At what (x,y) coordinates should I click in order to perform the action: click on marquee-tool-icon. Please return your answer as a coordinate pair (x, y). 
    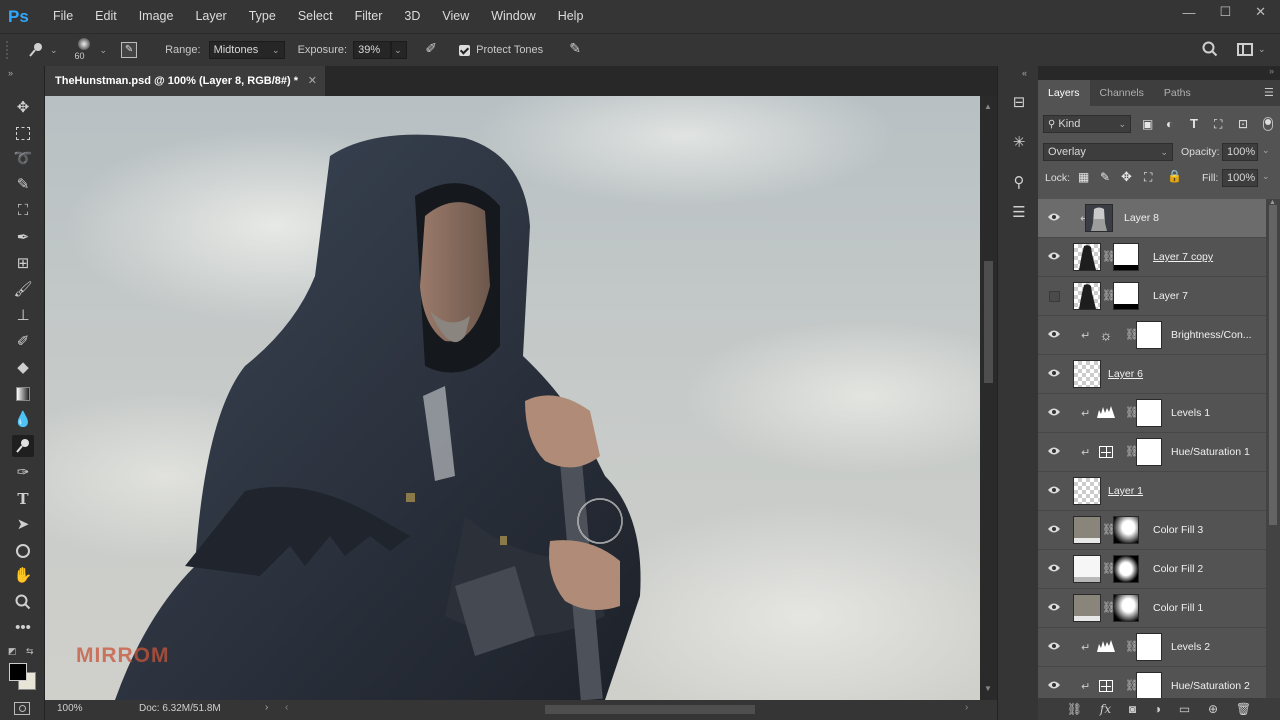
    Looking at the image, I should click on (23, 134).